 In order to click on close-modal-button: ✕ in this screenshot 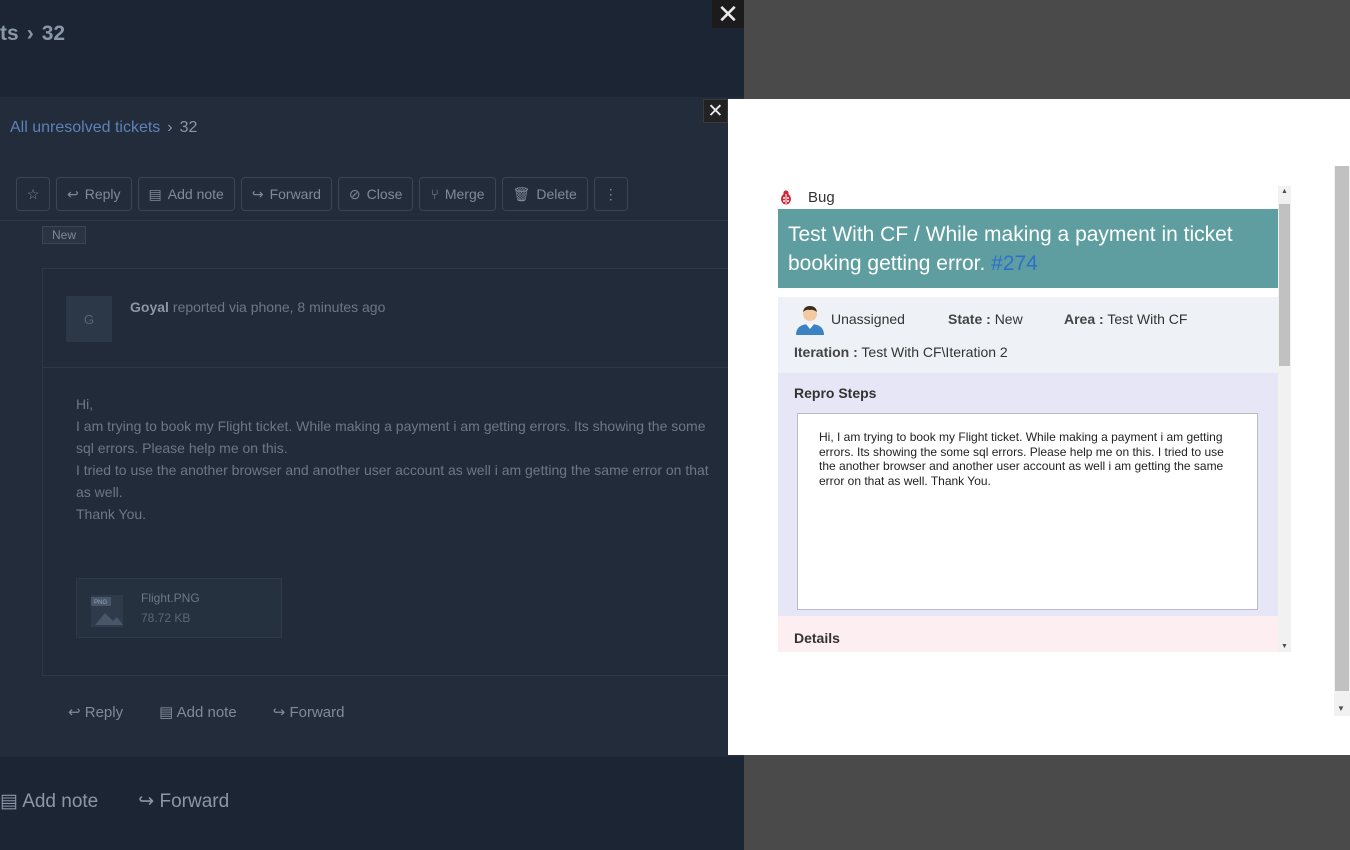, I will do `click(715, 111)`.